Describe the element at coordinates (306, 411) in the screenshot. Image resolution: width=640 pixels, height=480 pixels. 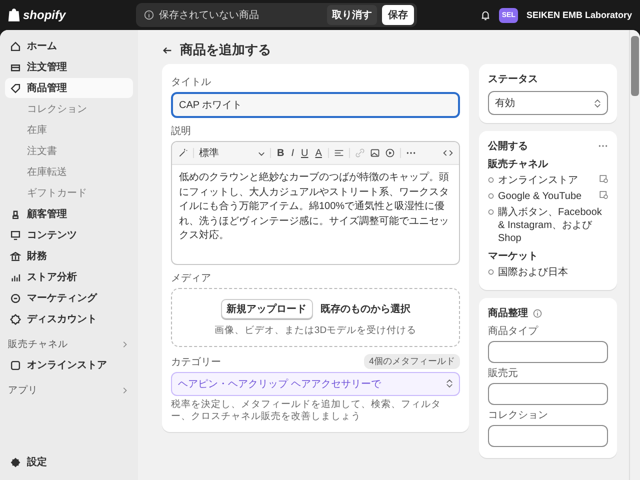
I see `category-hint: 税率を決定し、メタフィールドを追加して、検索、フィルター、クロスチャネル販売を改善しましょう` at that location.